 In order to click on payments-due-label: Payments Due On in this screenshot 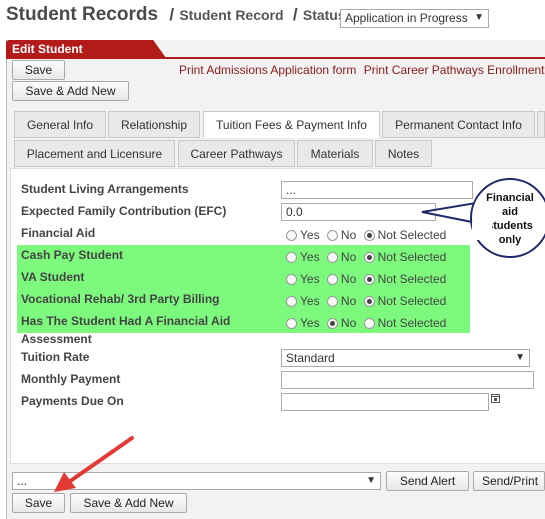, I will do `click(72, 401)`.